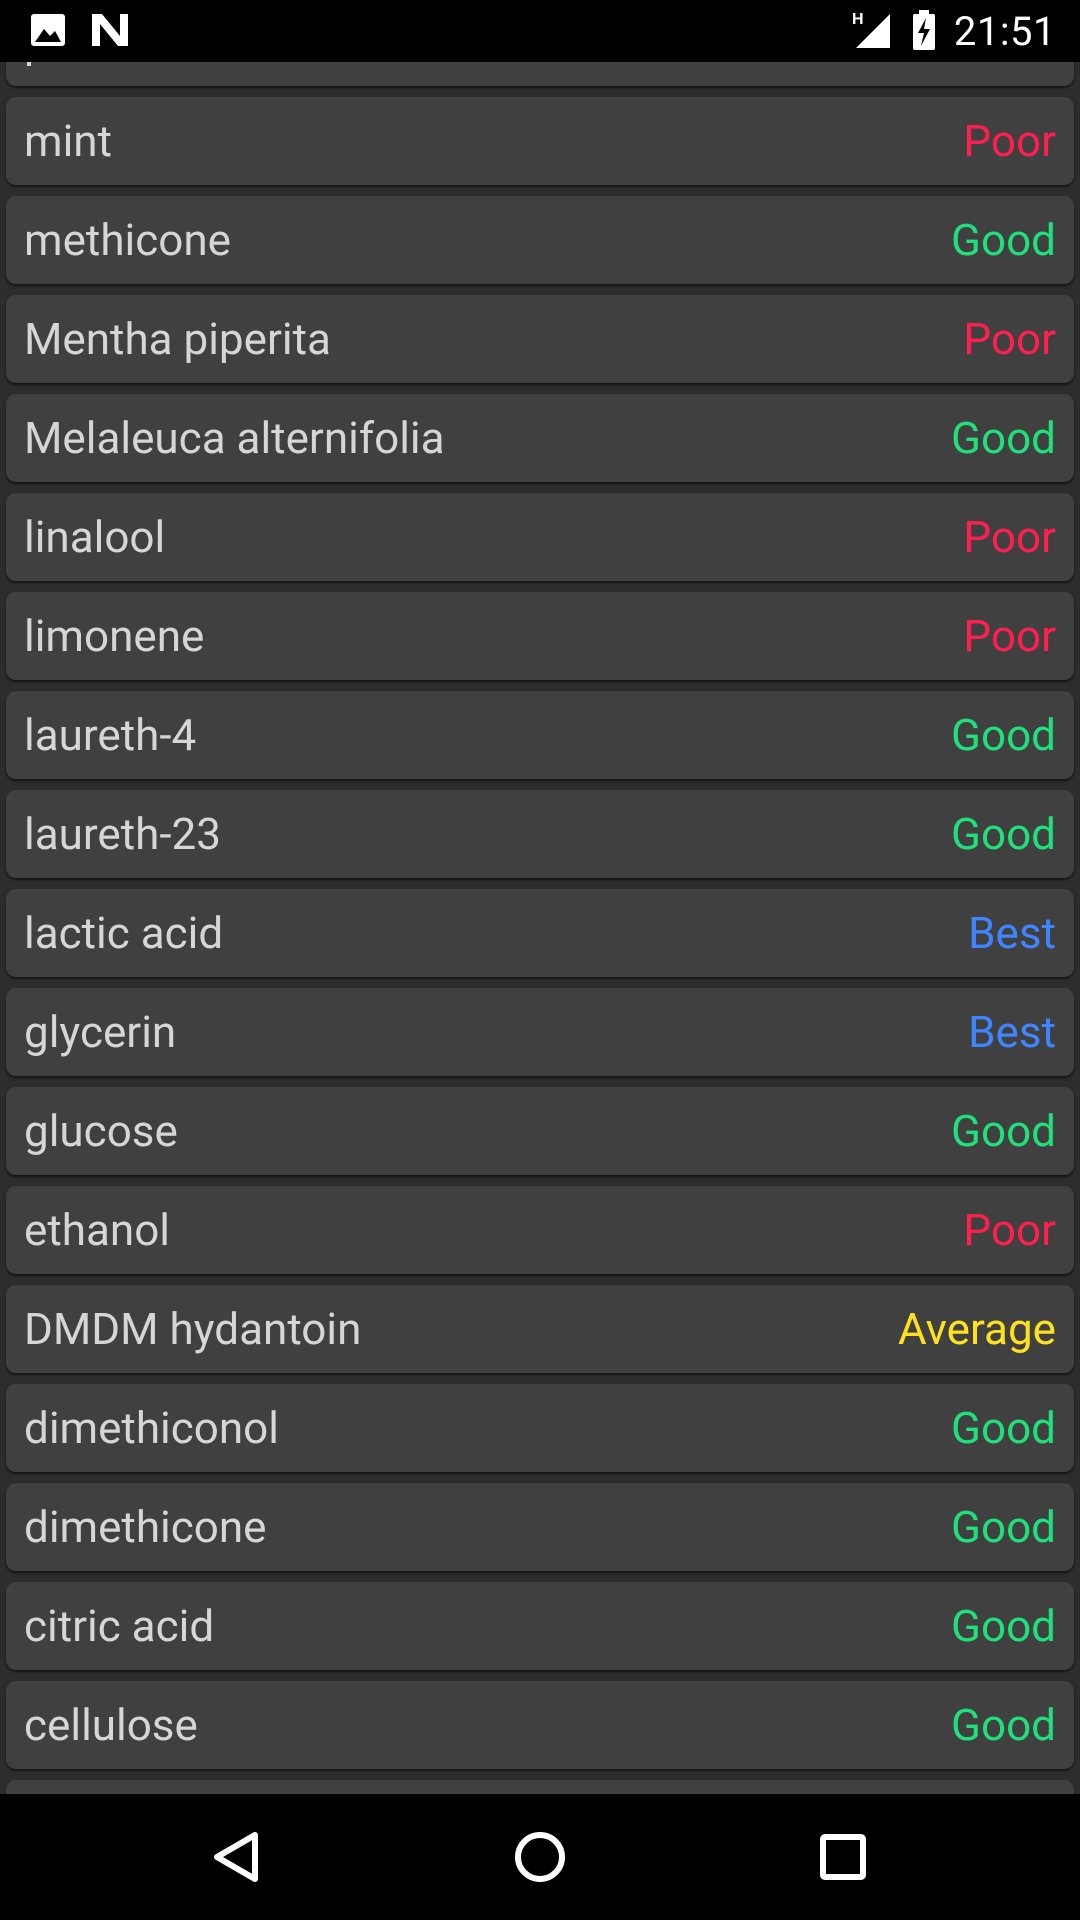 This screenshot has width=1080, height=1920. Describe the element at coordinates (540, 438) in the screenshot. I see `ingredient-row: Melaleuca alternifolia Good` at that location.